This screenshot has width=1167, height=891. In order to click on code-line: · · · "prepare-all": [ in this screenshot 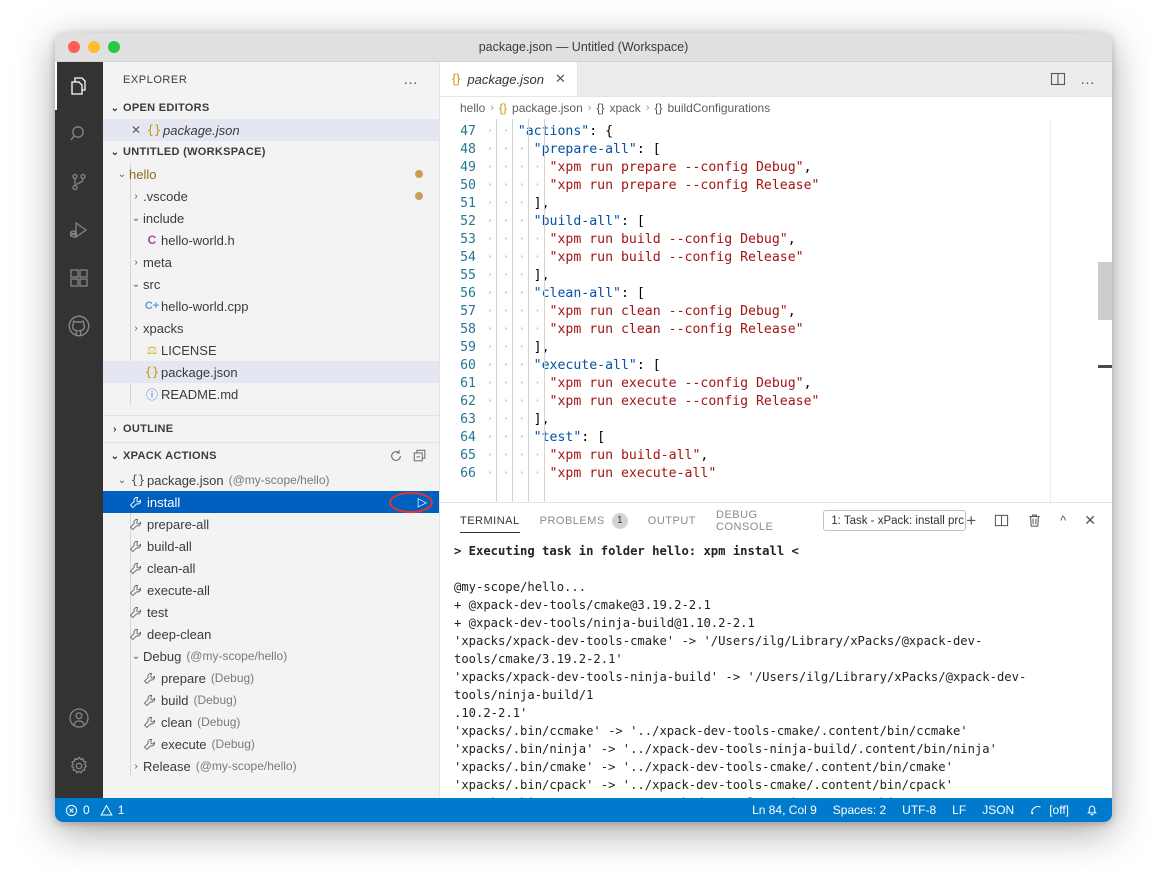, I will do `click(768, 150)`.